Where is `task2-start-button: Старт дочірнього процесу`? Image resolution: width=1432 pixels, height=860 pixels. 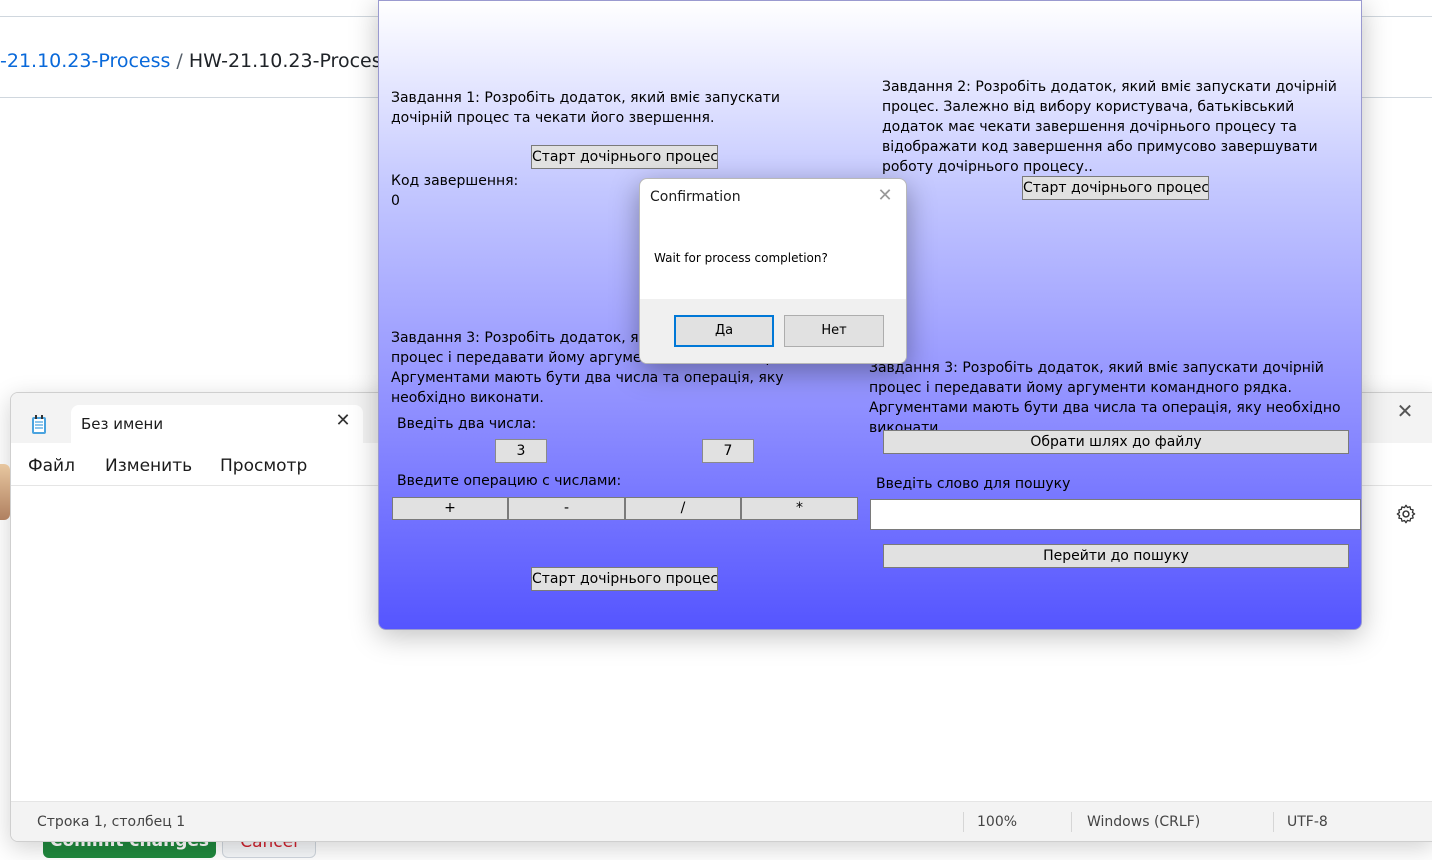
task2-start-button: Старт дочірнього процесу is located at coordinates (1115, 188).